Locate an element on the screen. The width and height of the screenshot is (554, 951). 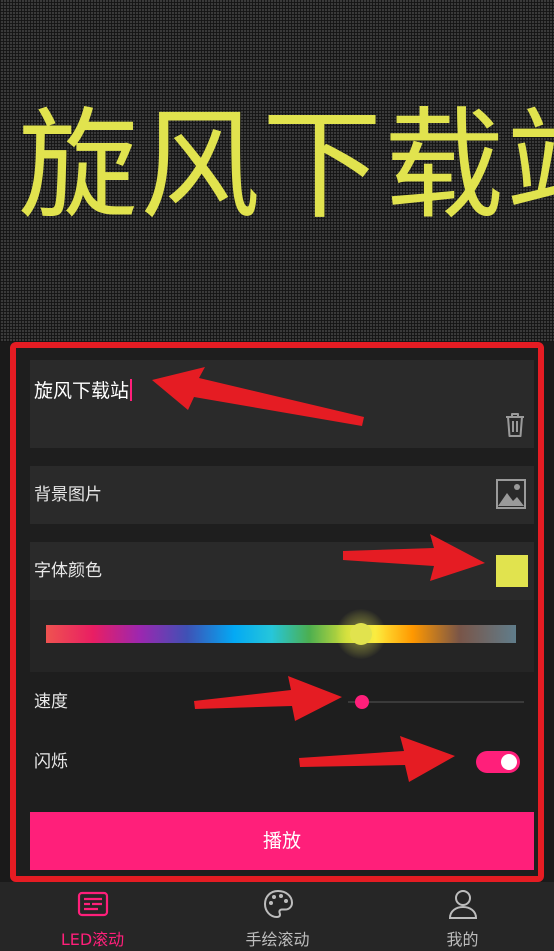
trash-icon is located at coordinates (515, 425).